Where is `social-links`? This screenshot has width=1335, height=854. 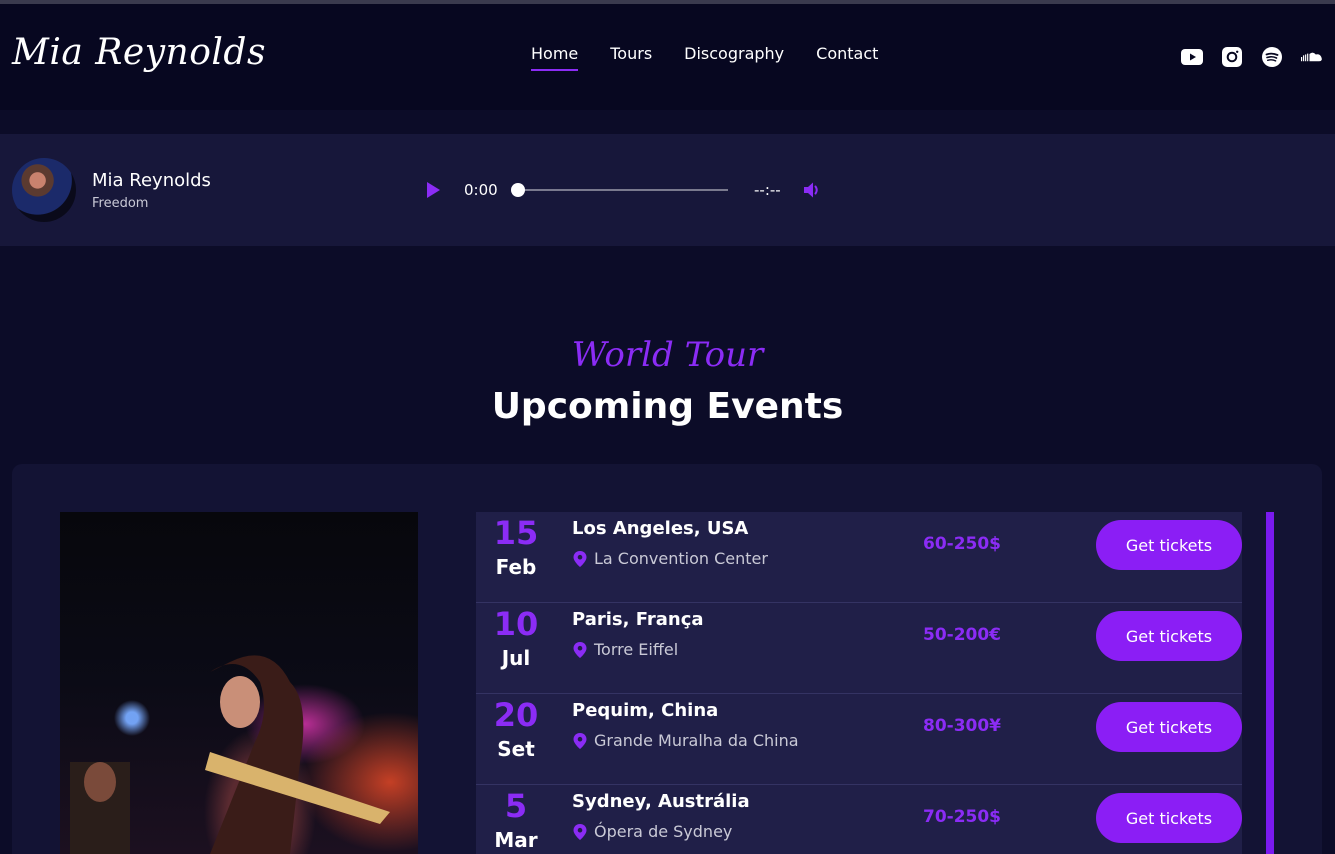 social-links is located at coordinates (1252, 57).